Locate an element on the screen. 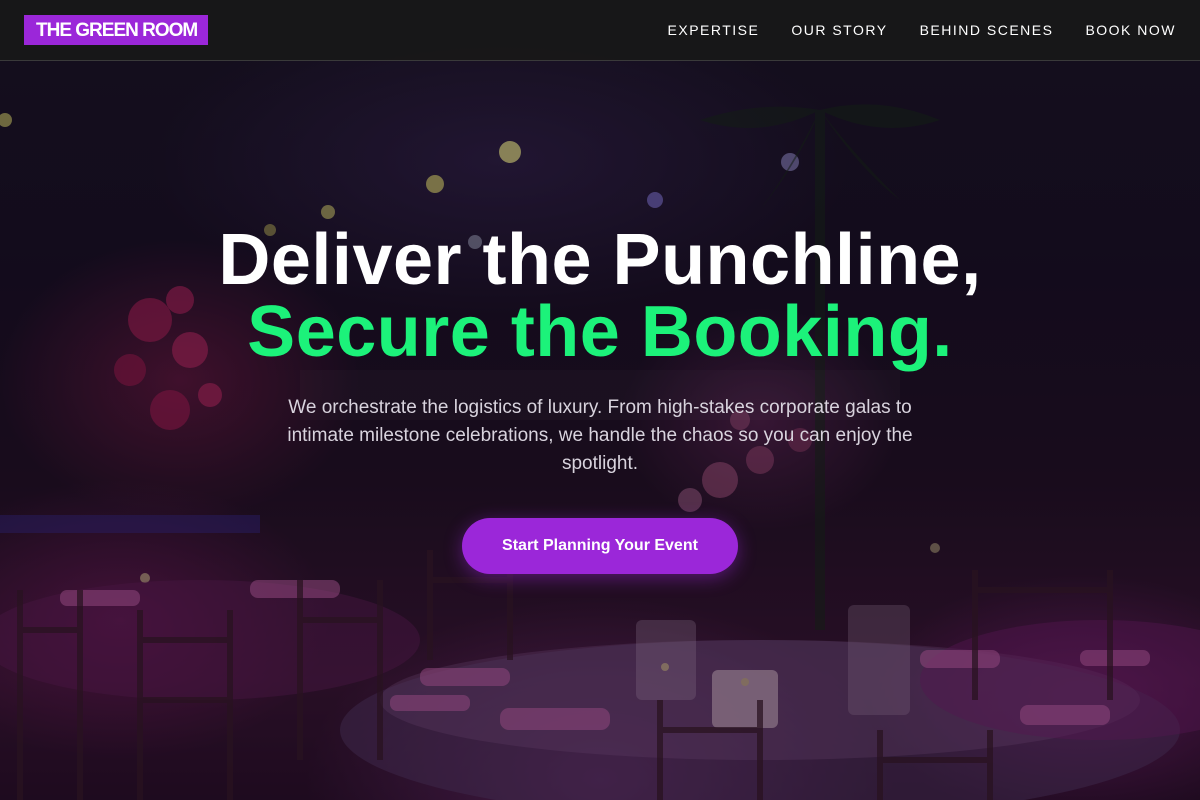 The image size is (1200, 800). headline-line-1: Deliver the Punchline, is located at coordinates (600, 260).